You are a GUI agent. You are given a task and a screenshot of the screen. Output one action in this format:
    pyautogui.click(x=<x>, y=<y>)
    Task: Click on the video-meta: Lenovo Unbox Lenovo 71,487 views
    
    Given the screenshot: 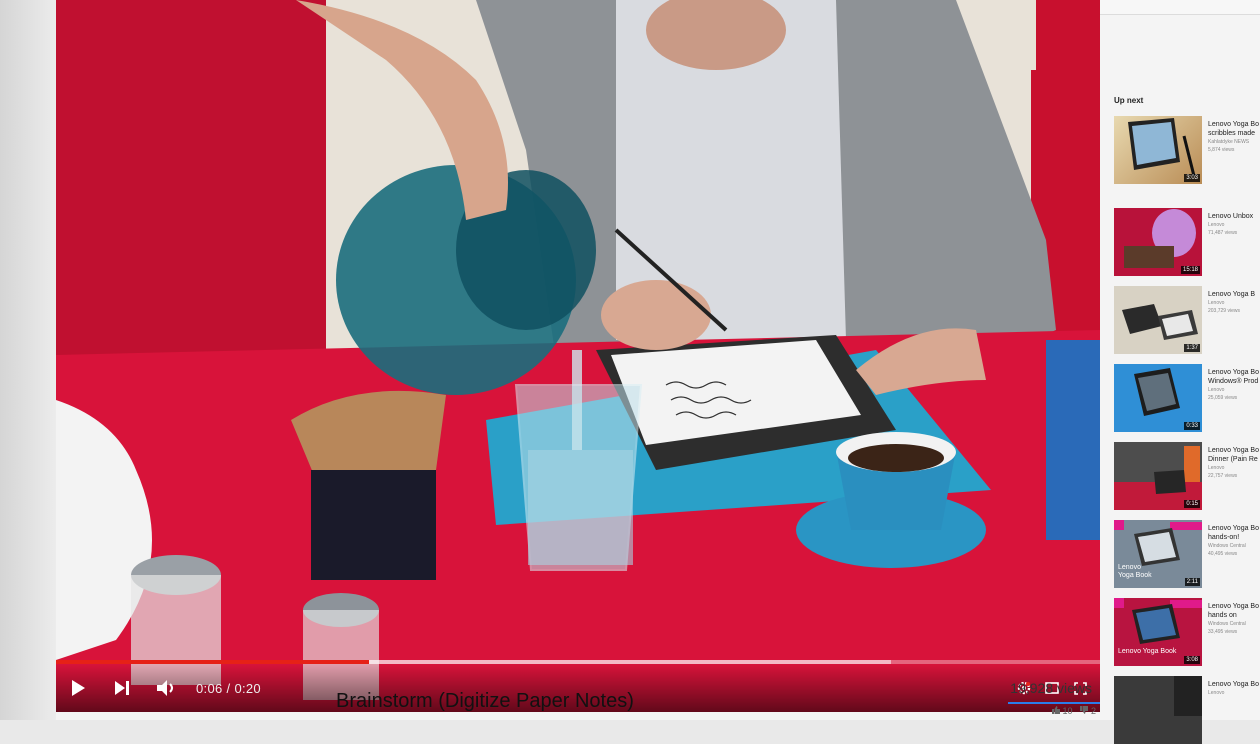 What is the action you would take?
    pyautogui.click(x=1234, y=224)
    